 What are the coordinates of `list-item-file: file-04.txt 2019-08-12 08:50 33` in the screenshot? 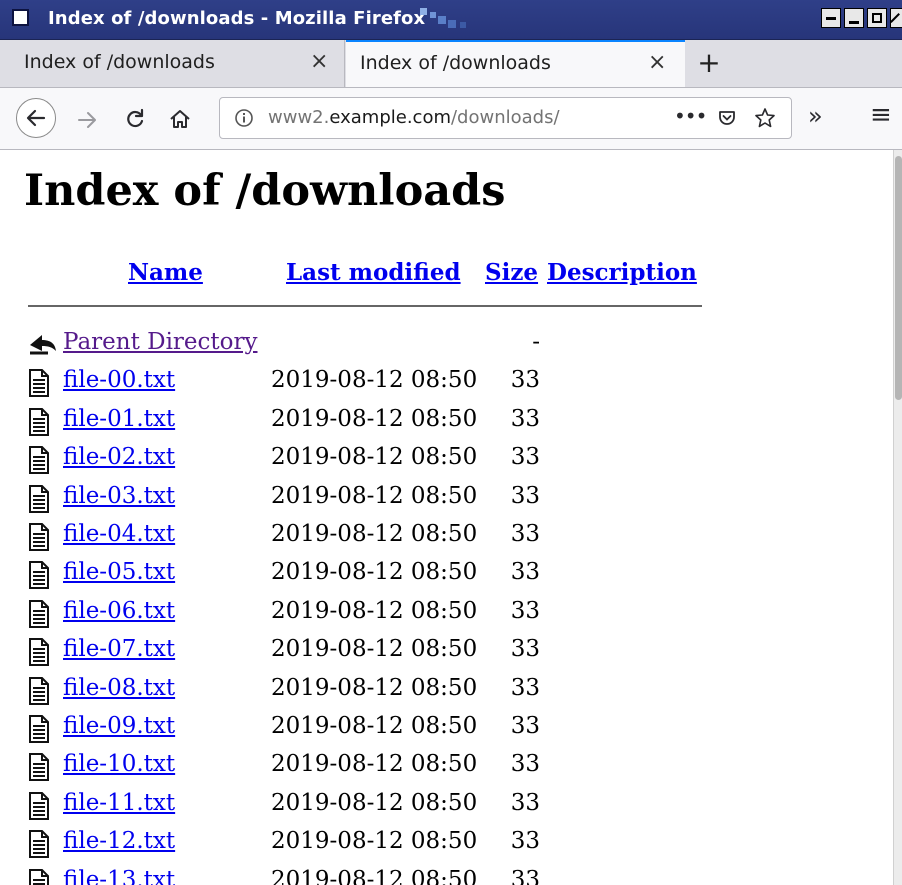 It's located at (446, 537).